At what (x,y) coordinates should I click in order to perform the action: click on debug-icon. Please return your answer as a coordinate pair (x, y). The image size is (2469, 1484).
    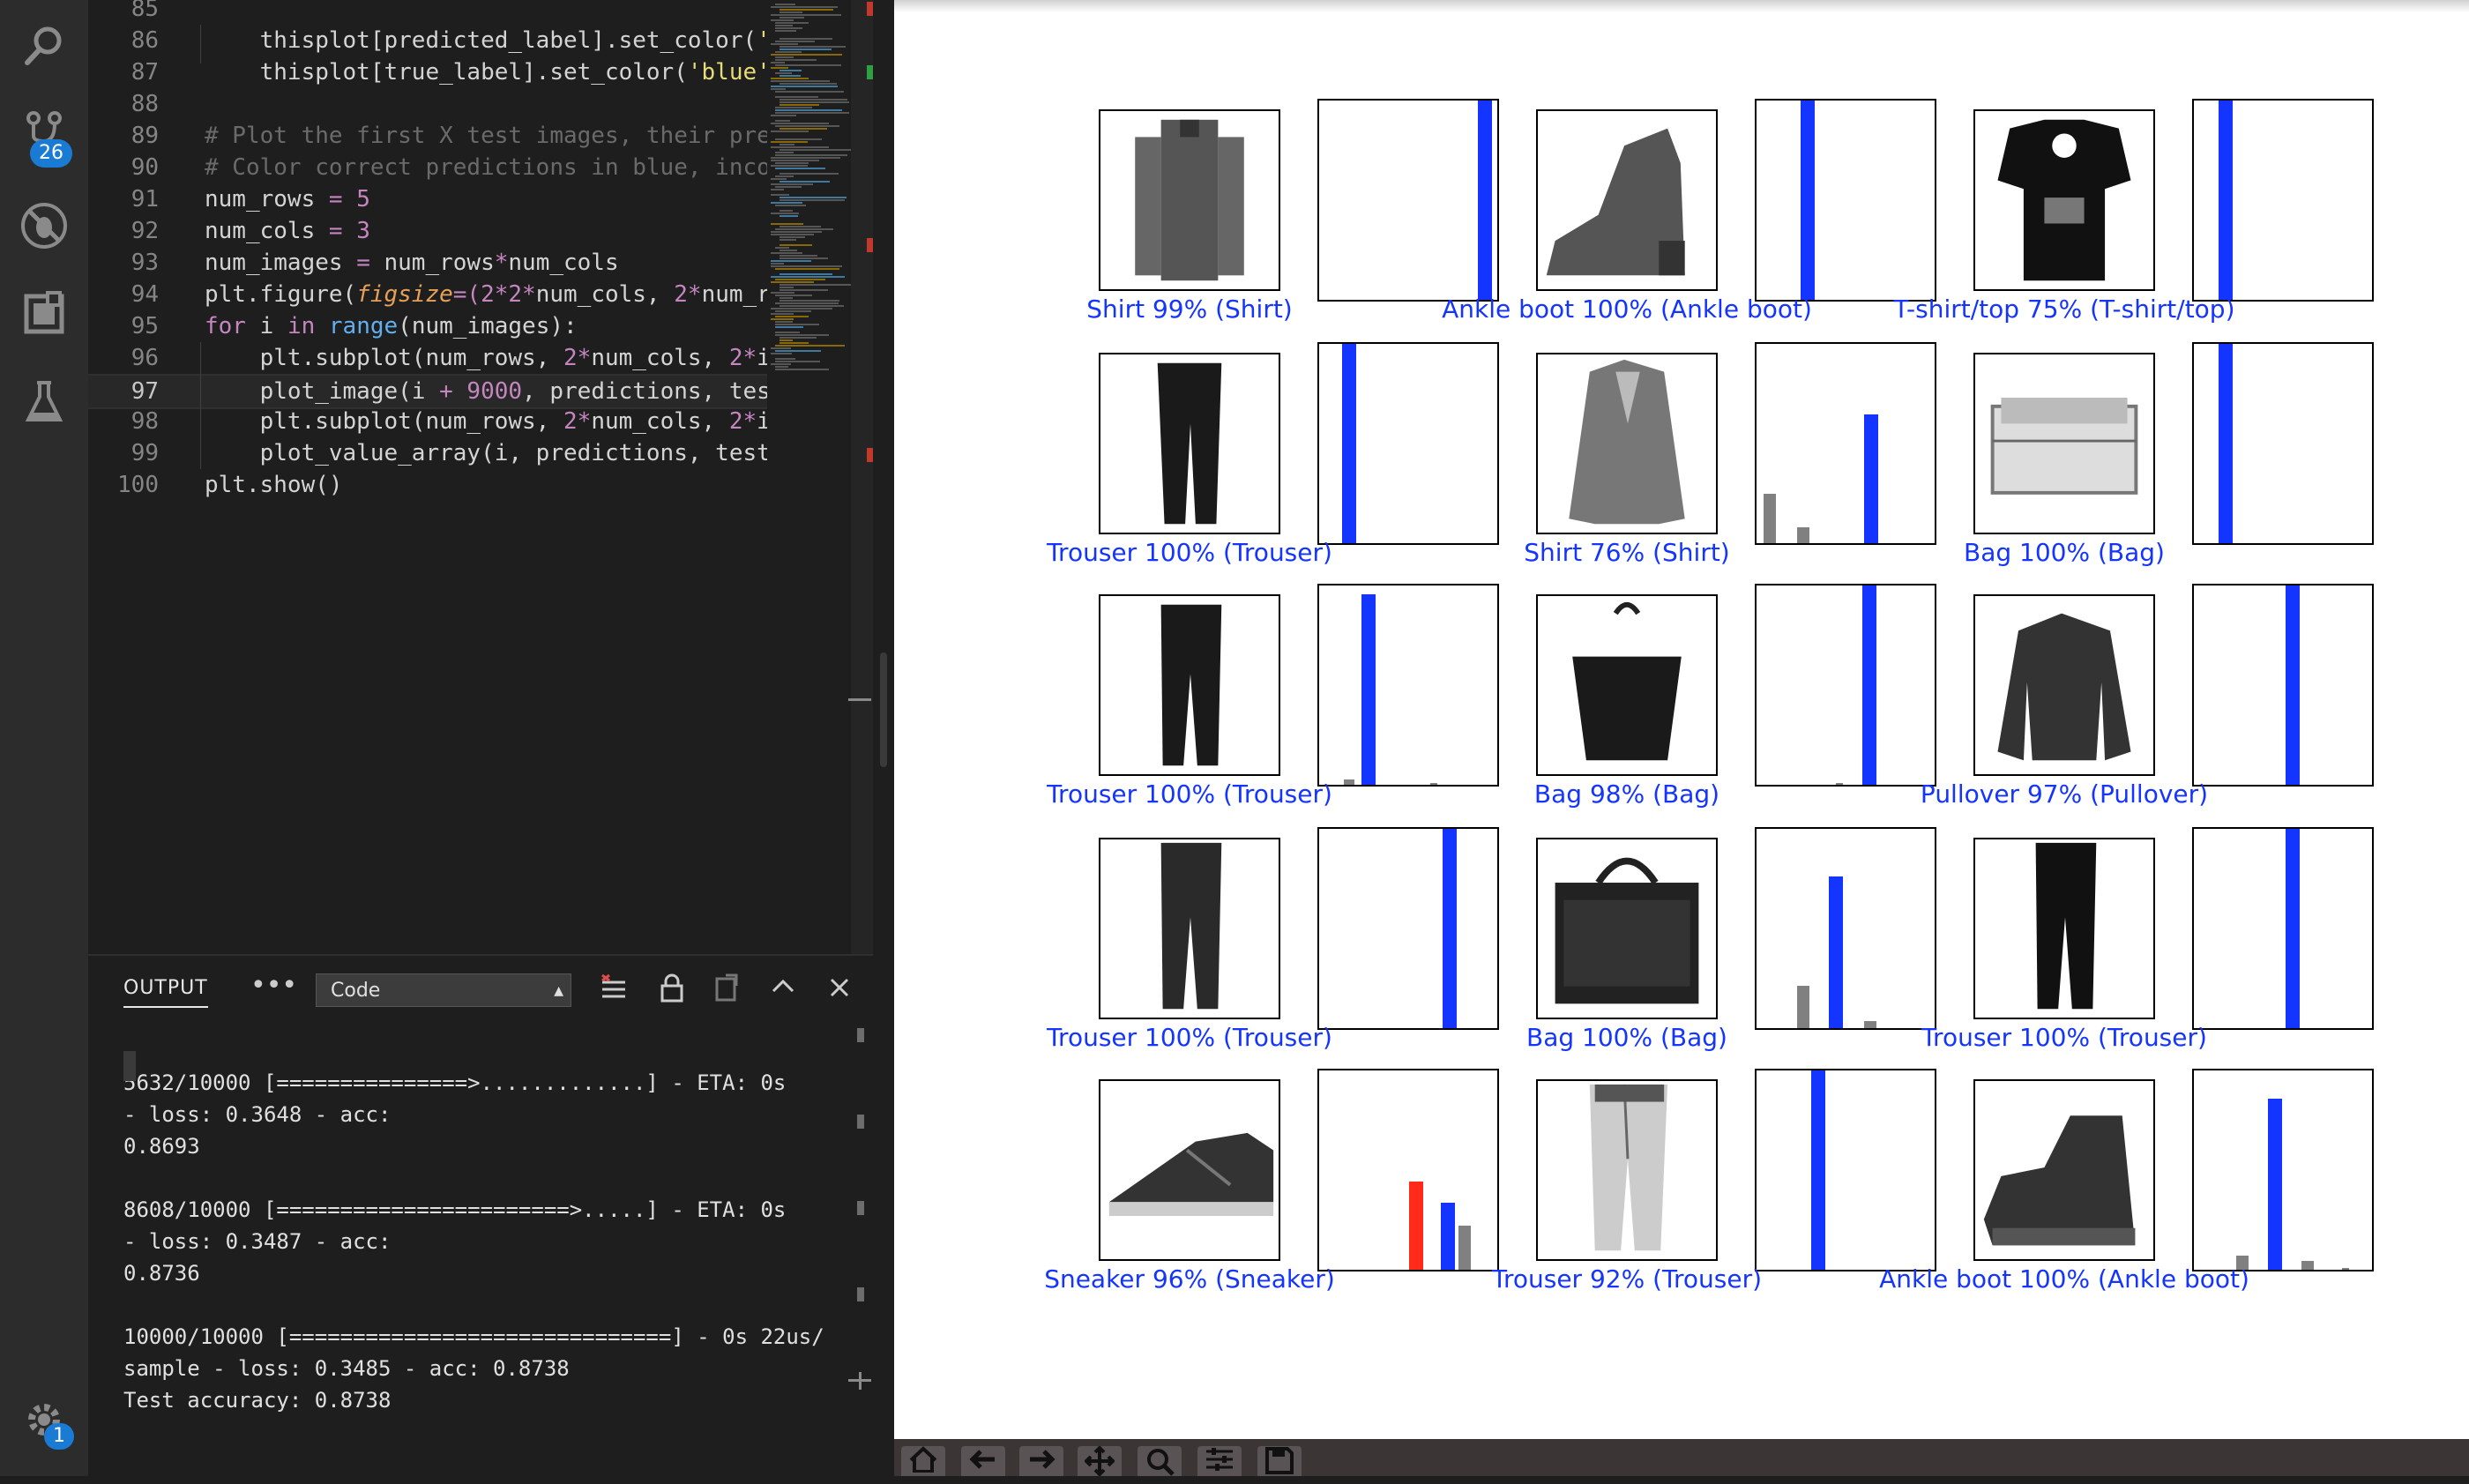
    Looking at the image, I should click on (44, 226).